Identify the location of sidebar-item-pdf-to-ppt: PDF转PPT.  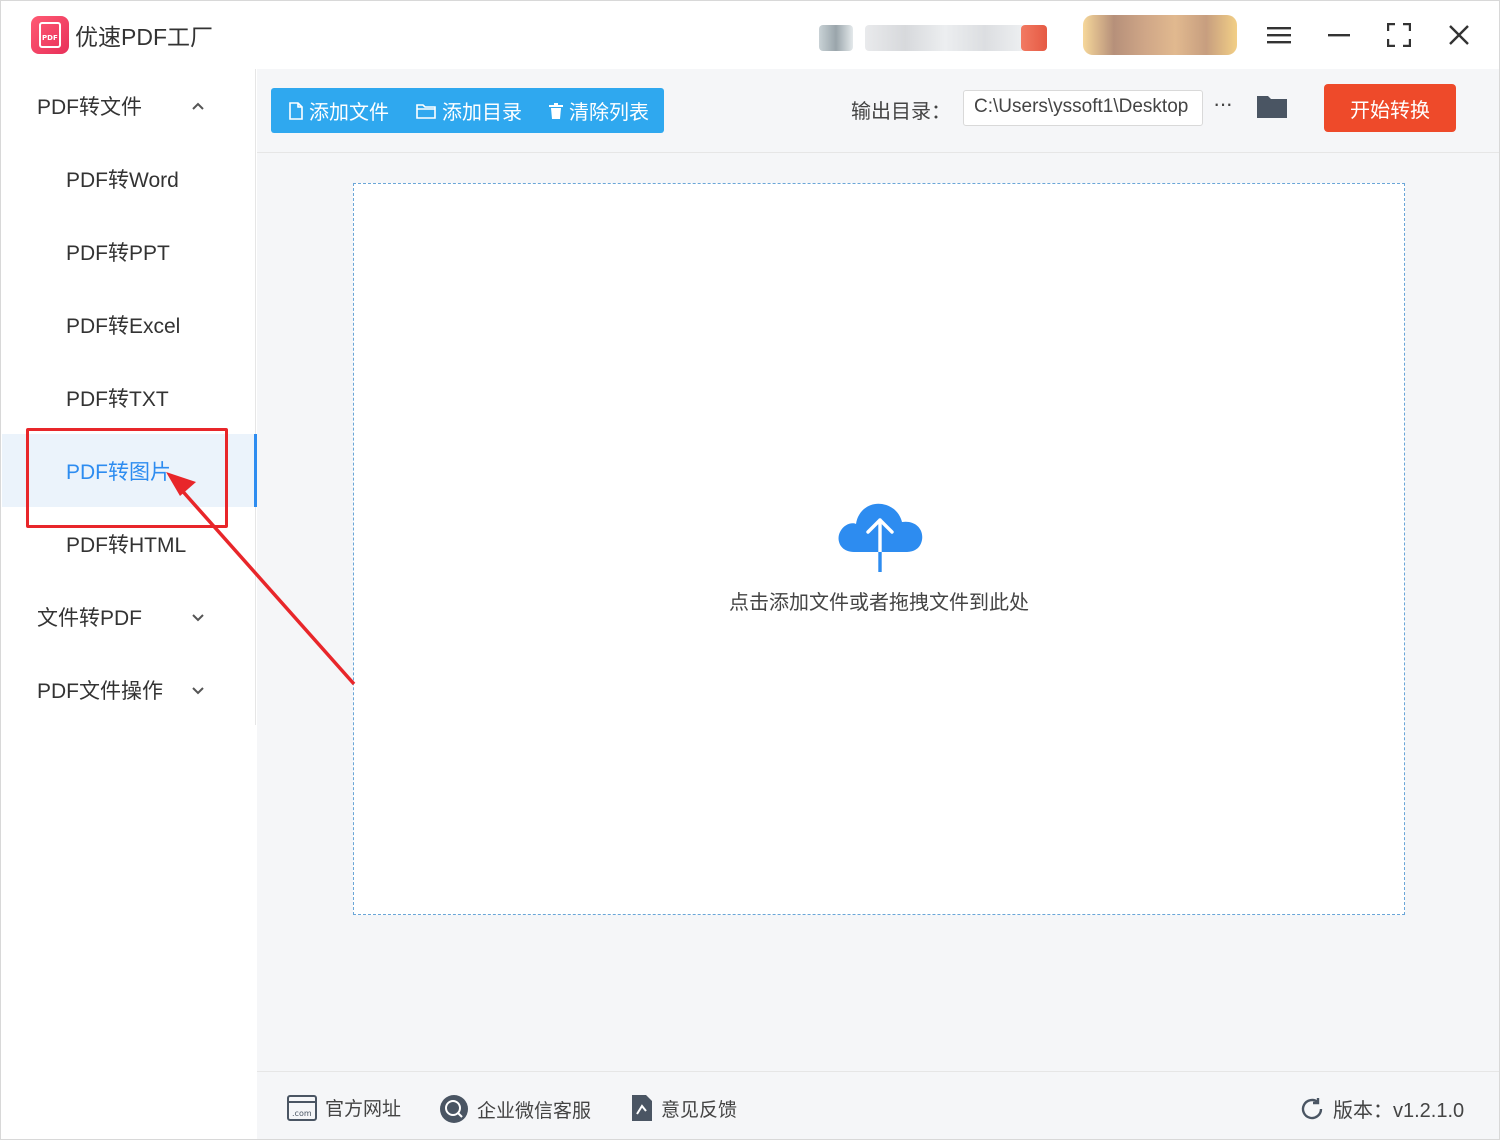
(129, 251).